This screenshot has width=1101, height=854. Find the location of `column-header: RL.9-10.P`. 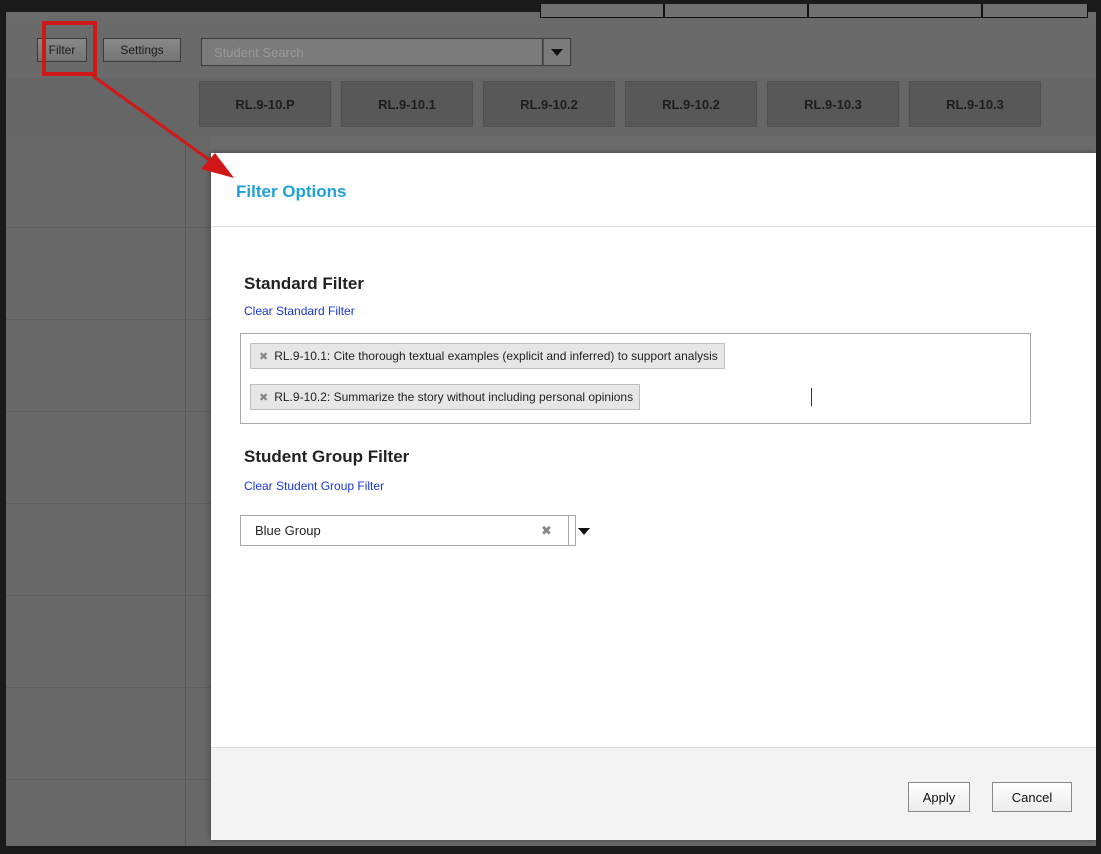

column-header: RL.9-10.P is located at coordinates (265, 104).